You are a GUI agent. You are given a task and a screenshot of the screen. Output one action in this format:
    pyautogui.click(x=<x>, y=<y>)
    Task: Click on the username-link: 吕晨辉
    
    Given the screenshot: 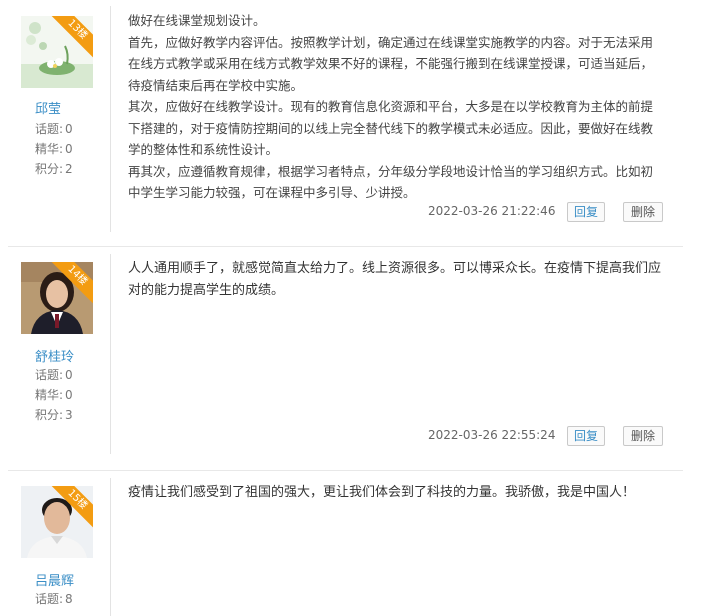 What is the action you would take?
    pyautogui.click(x=54, y=579)
    